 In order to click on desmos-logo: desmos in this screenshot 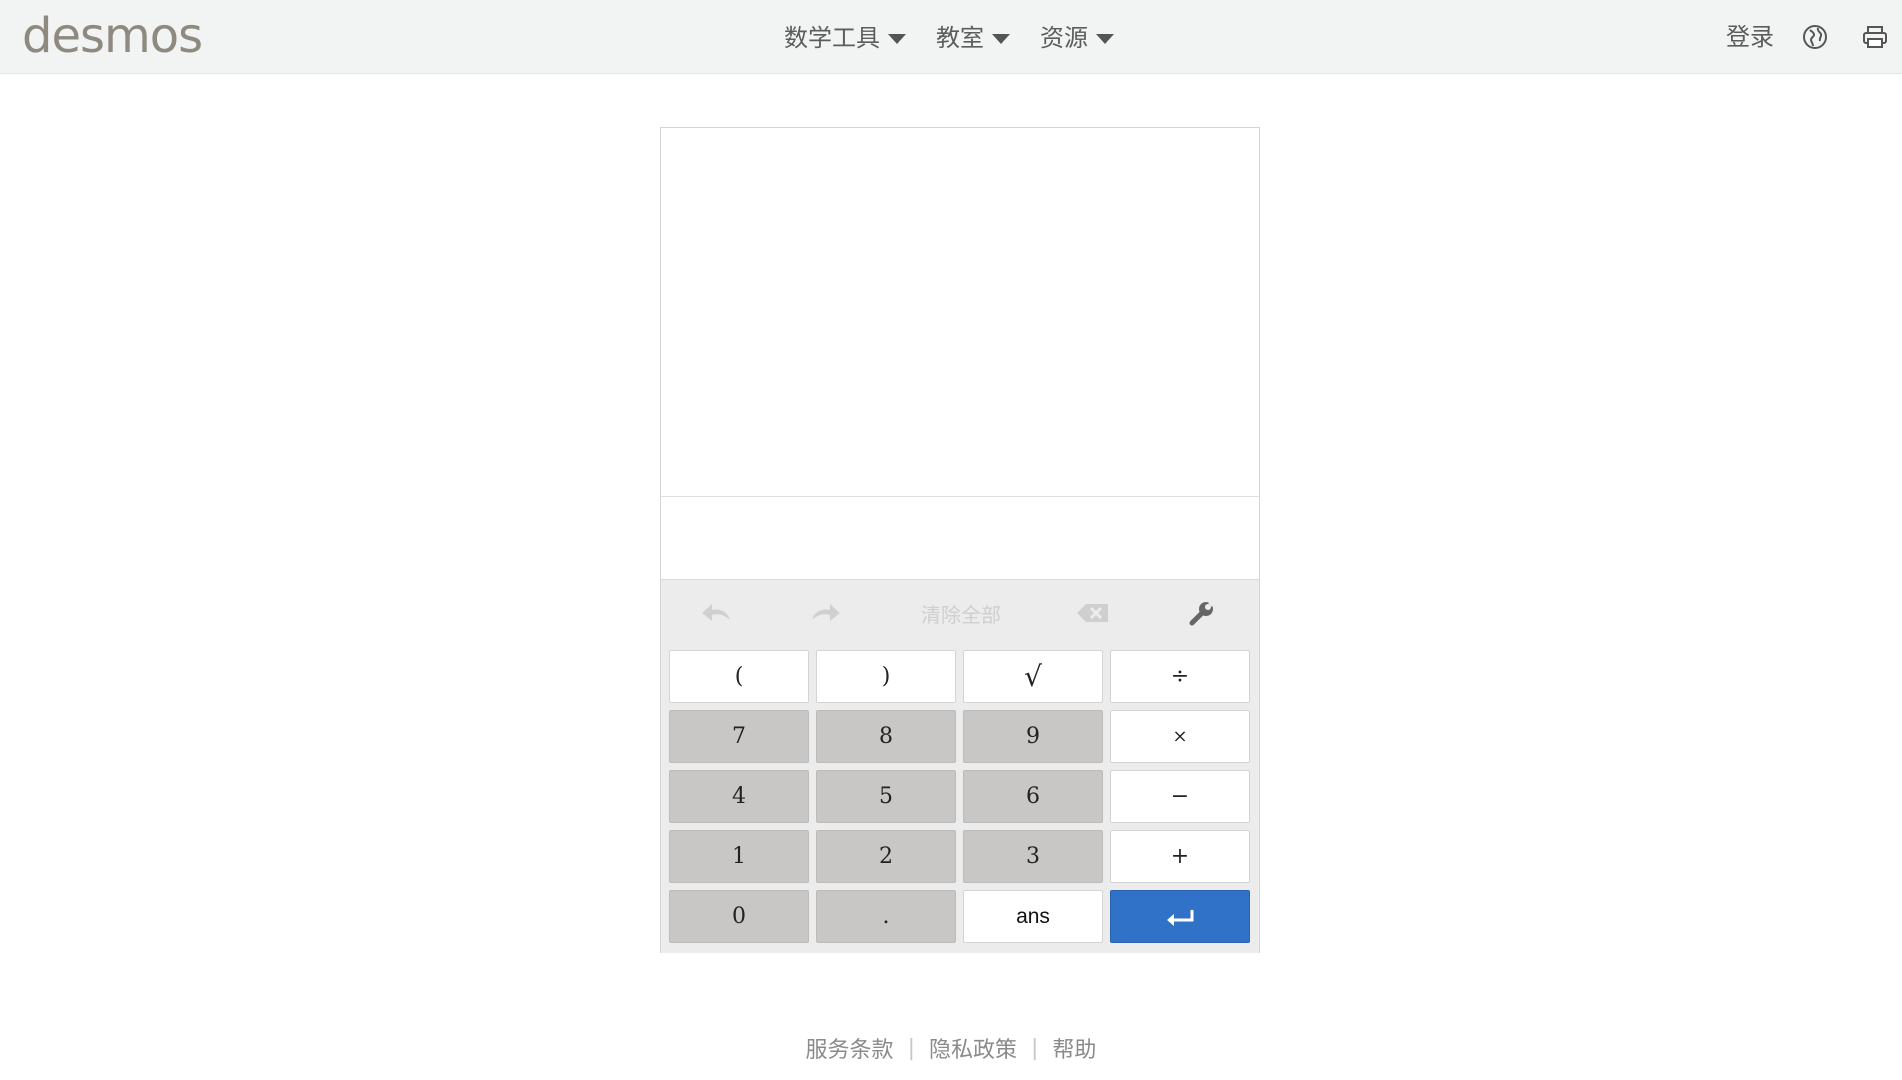, I will do `click(112, 36)`.